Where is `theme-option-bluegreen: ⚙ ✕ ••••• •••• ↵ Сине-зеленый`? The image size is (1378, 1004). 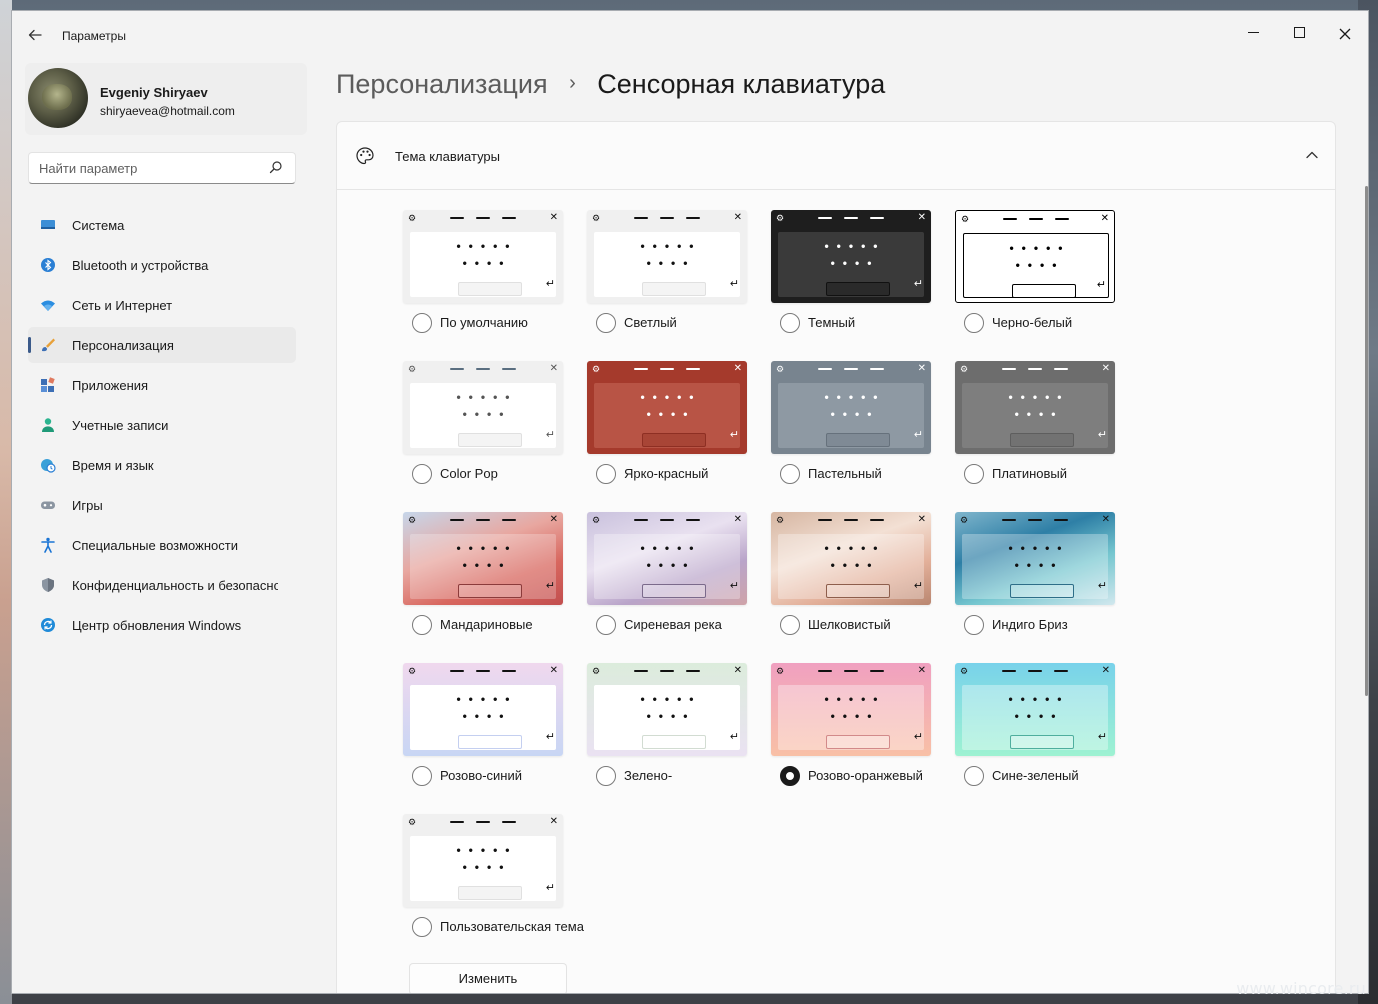 theme-option-bluegreen: ⚙ ✕ ••••• •••• ↵ Сине-зеленый is located at coordinates (1035, 733).